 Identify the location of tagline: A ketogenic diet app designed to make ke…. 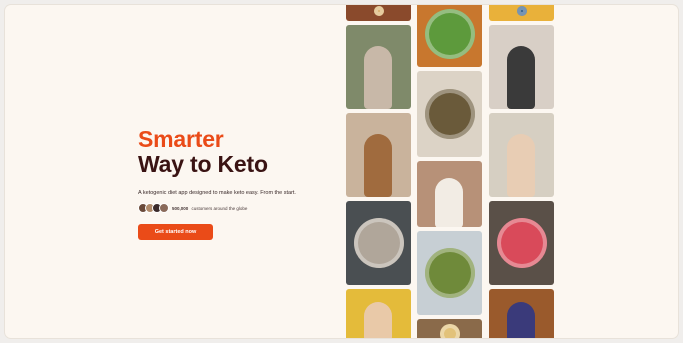
(217, 193).